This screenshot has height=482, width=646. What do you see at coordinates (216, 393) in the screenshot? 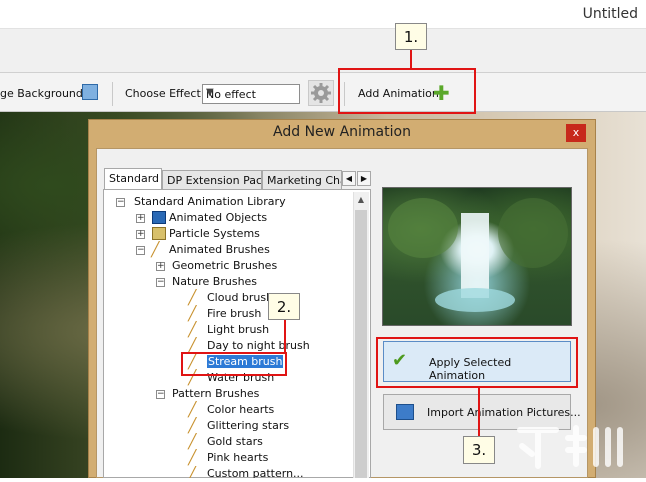
I see `tree-node-label: Pattern Brushes` at bounding box center [216, 393].